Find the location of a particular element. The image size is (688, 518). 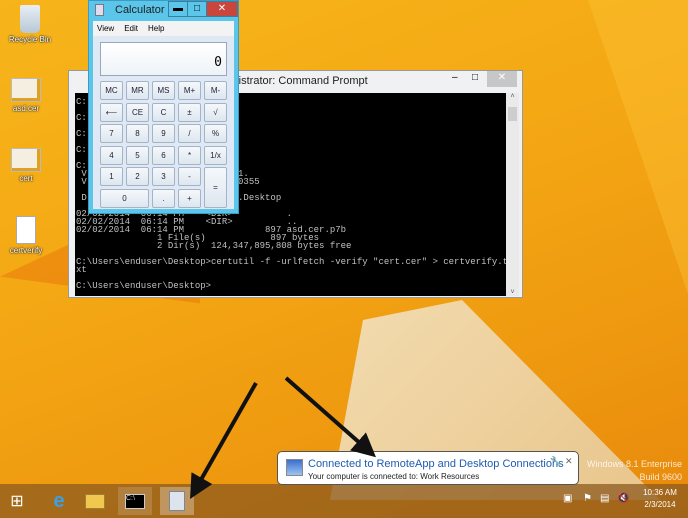

arrow-to-notification is located at coordinates (330, 417).